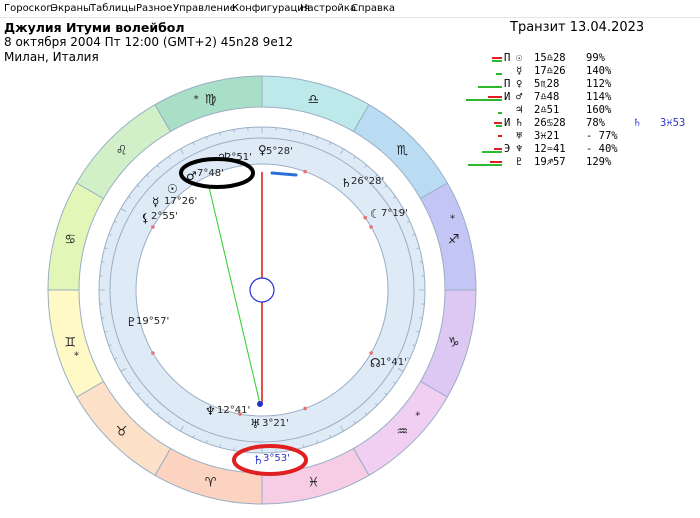  Describe the element at coordinates (454, 342) in the screenshot. I see `zodiac-sign-glyph: ♑` at that location.